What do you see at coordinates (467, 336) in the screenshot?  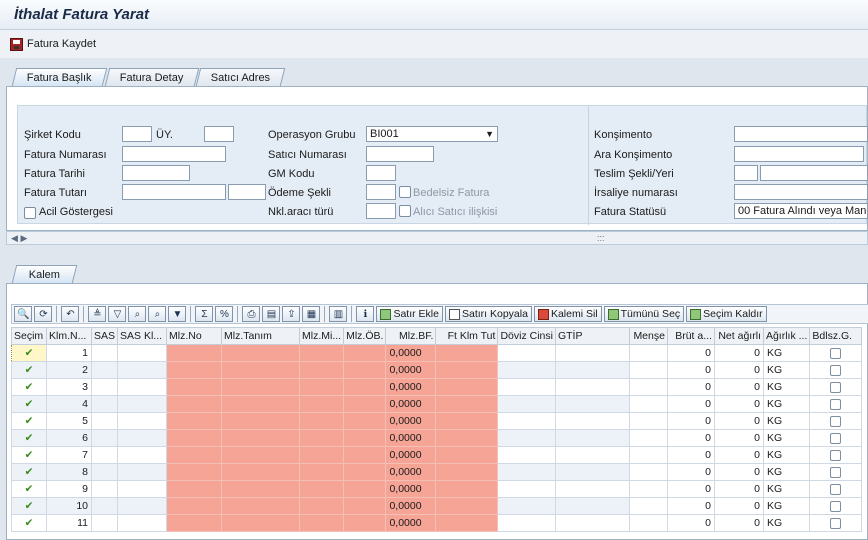 I see `column-header: Ft Klm Tut` at bounding box center [467, 336].